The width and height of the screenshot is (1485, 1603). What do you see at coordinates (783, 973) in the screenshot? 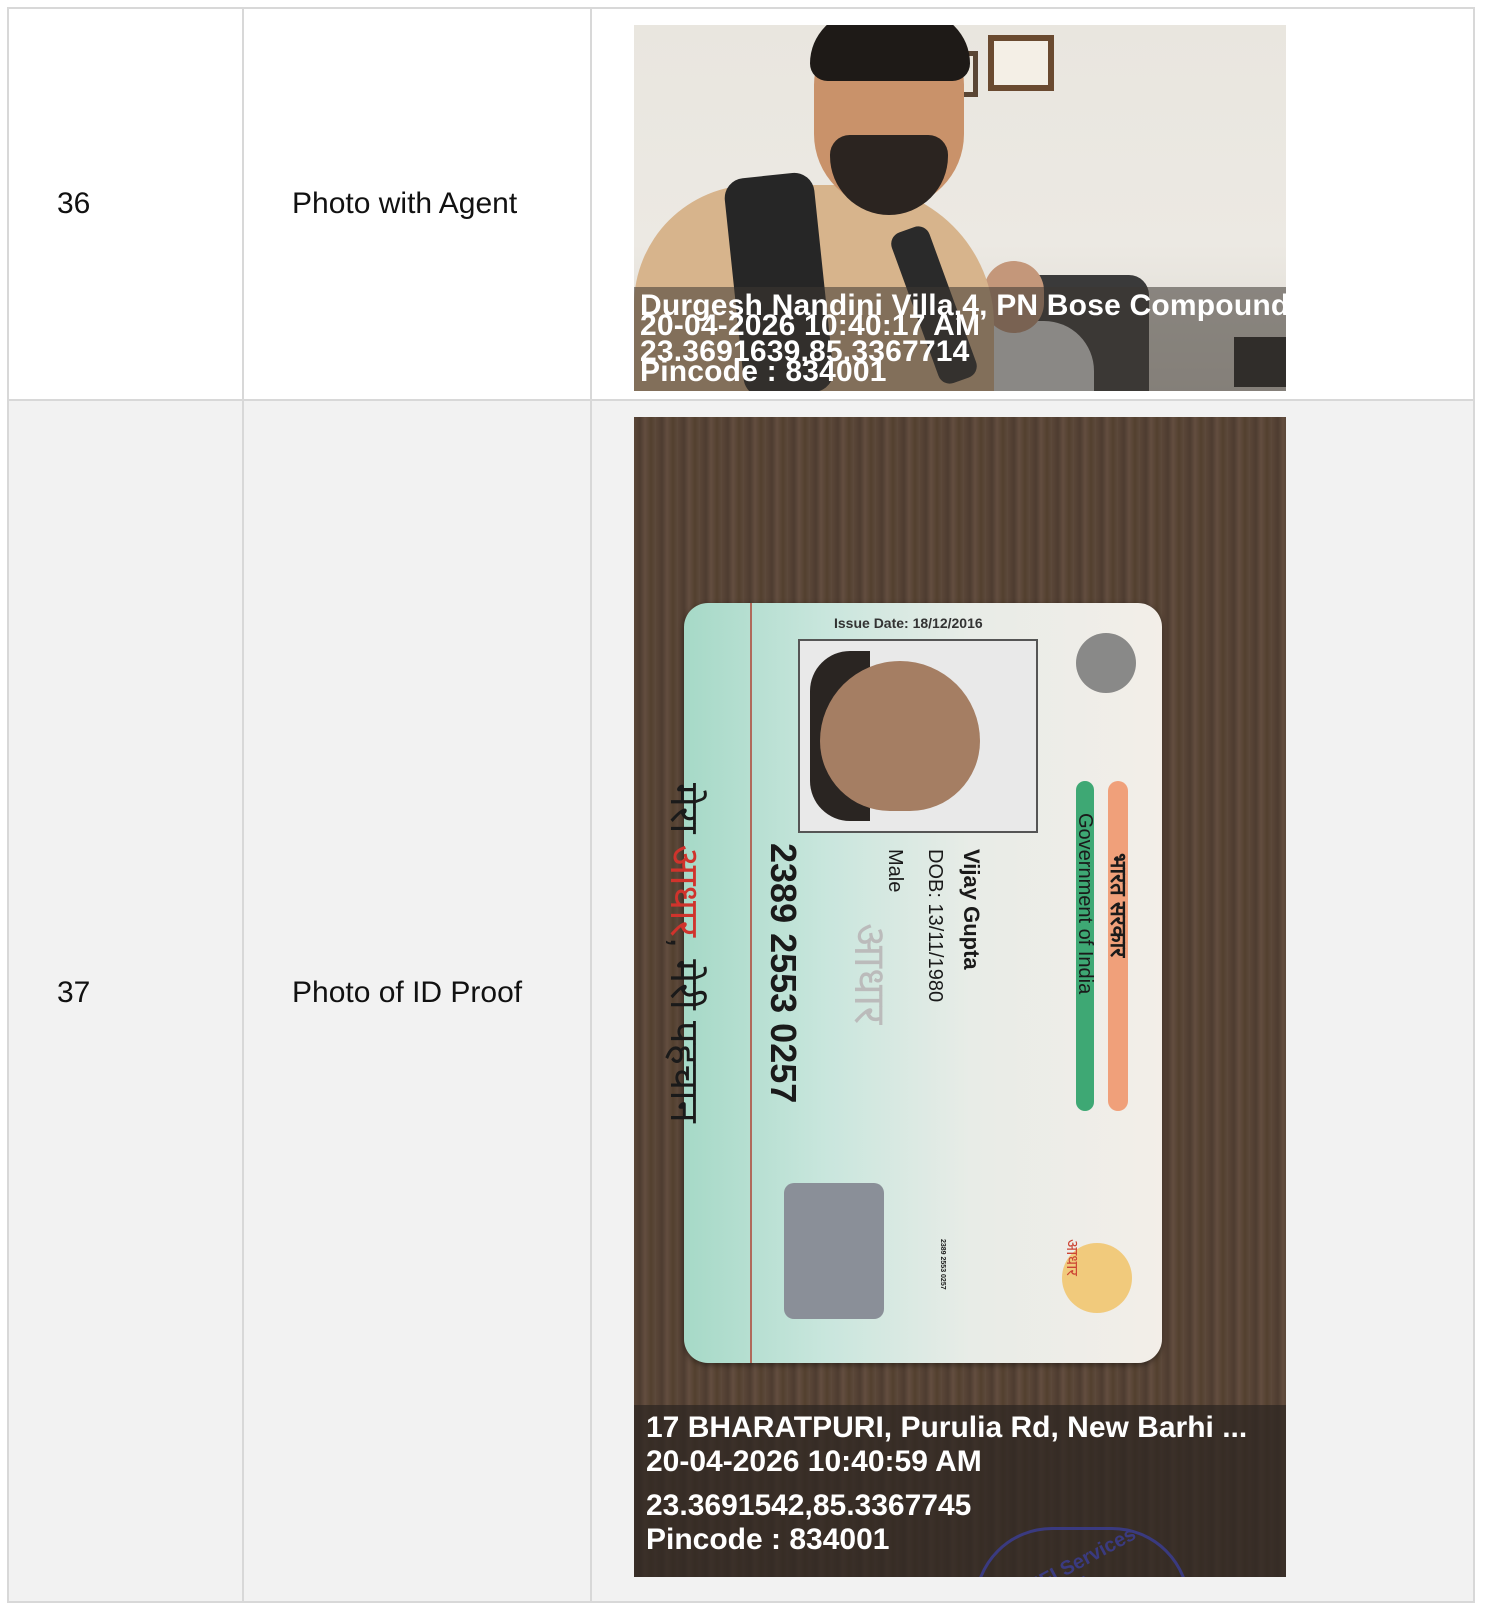
I see `aadhaar-number: 2389 2553 0257` at bounding box center [783, 973].